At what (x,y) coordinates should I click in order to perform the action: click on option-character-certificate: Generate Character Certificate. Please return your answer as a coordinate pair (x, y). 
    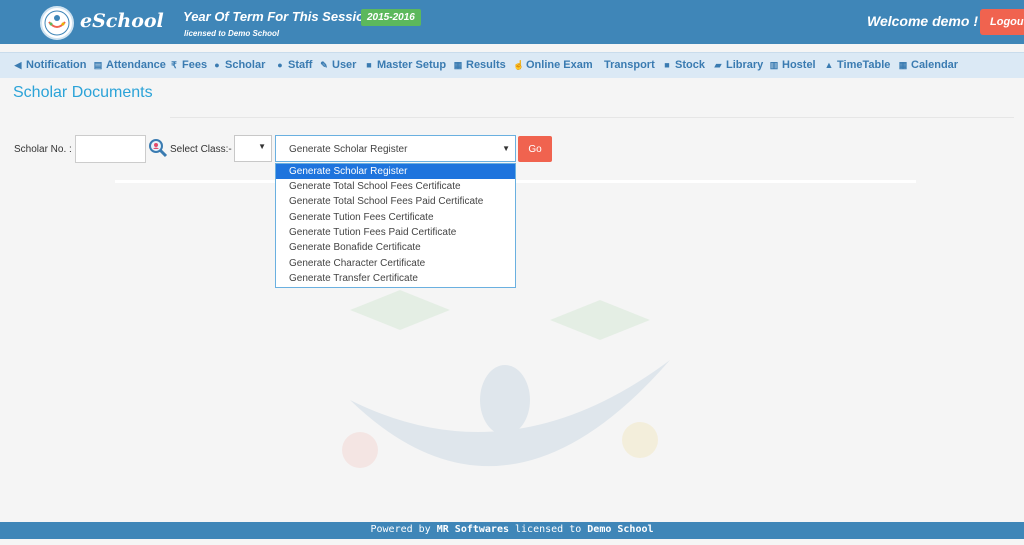
    Looking at the image, I should click on (395, 263).